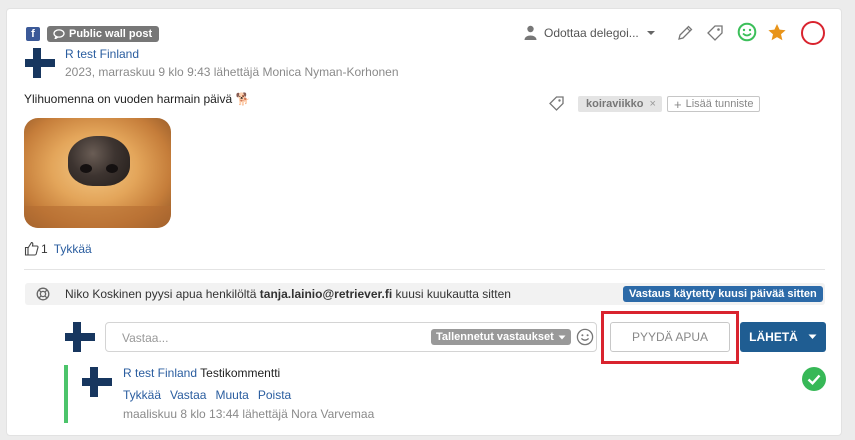 The image size is (855, 440). What do you see at coordinates (160, 373) in the screenshot?
I see `comment-author-link: R test Finland` at bounding box center [160, 373].